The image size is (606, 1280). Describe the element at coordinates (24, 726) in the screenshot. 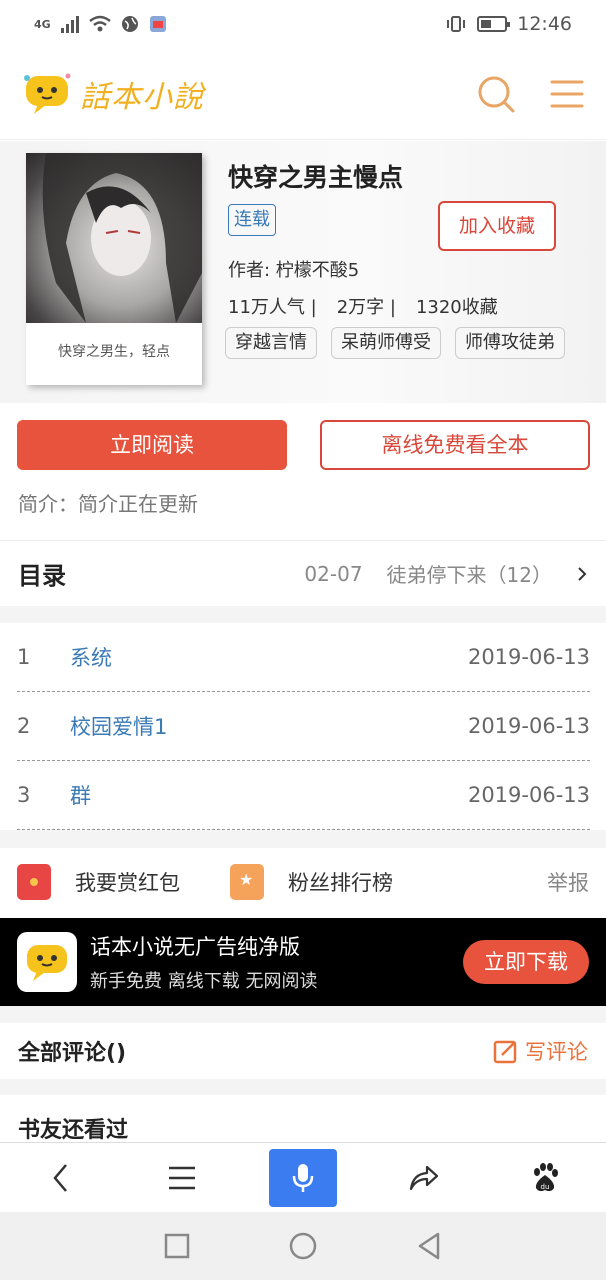

I see `chapter-number: 2` at that location.